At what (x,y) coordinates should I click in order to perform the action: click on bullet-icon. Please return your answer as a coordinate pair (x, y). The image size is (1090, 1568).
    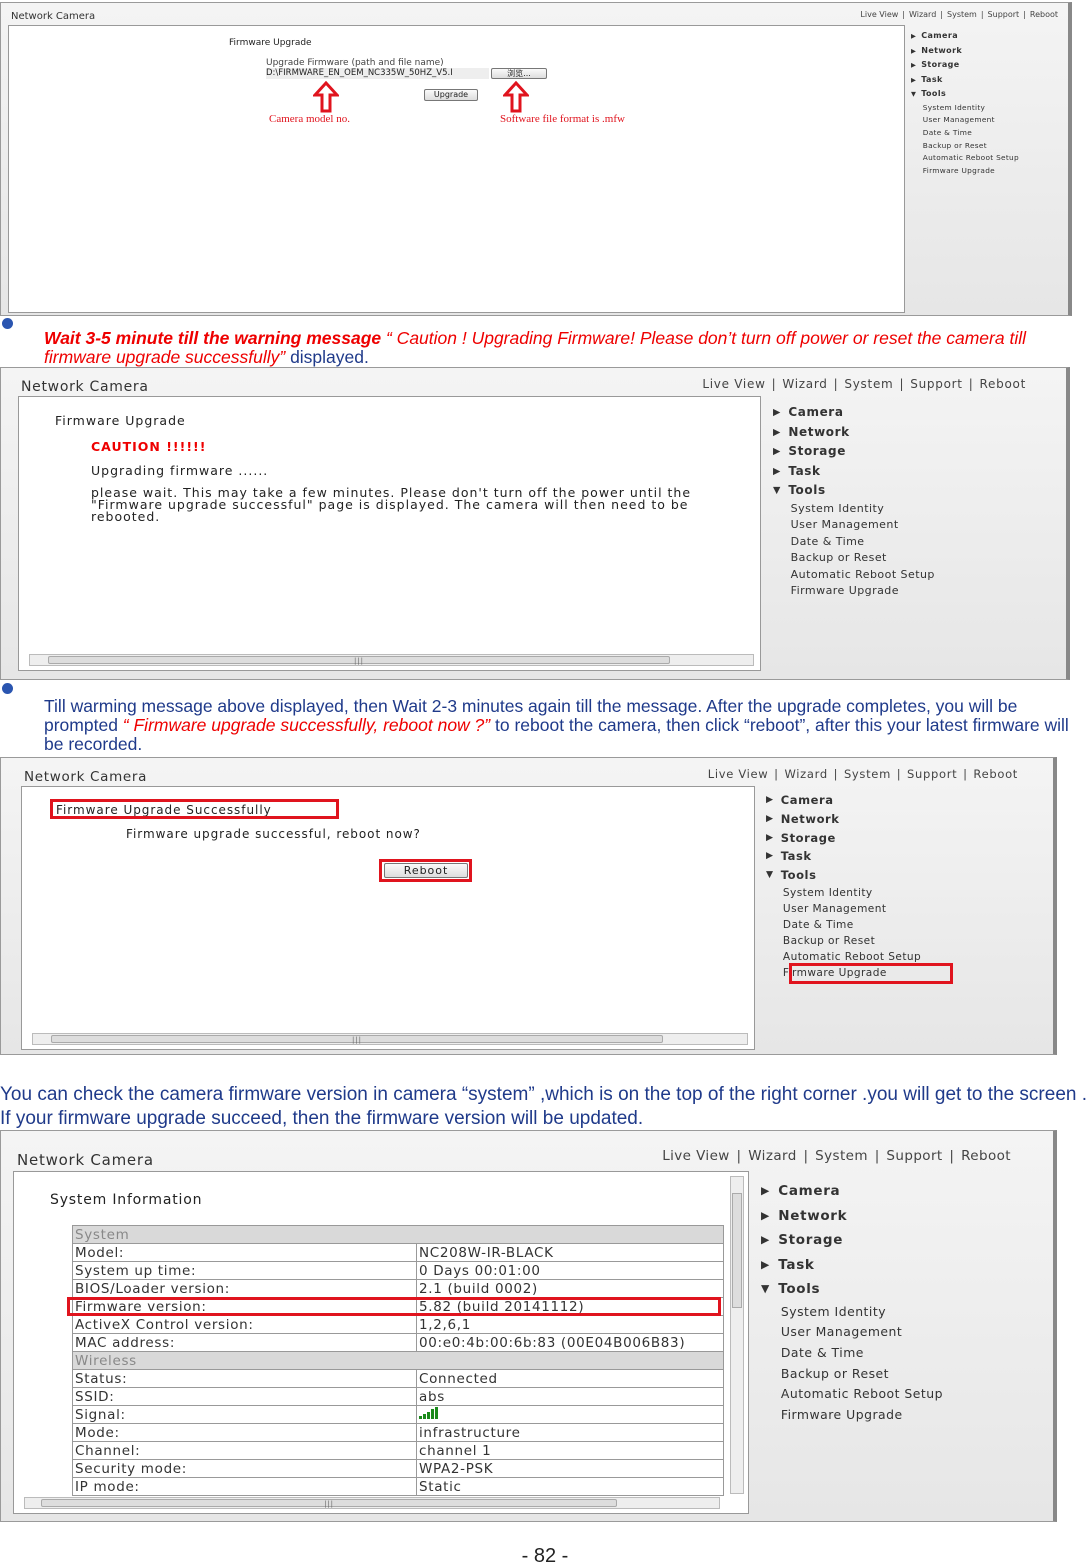
    Looking at the image, I should click on (7, 688).